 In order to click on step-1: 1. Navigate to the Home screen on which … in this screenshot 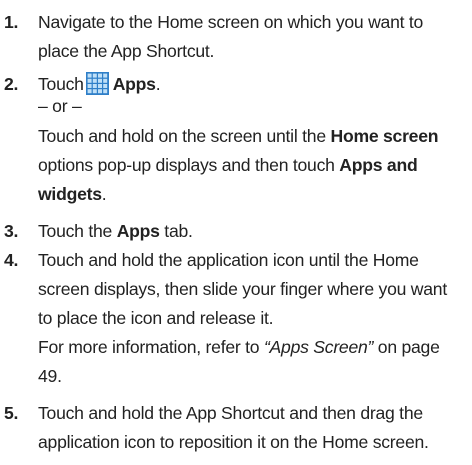, I will do `click(233, 37)`.